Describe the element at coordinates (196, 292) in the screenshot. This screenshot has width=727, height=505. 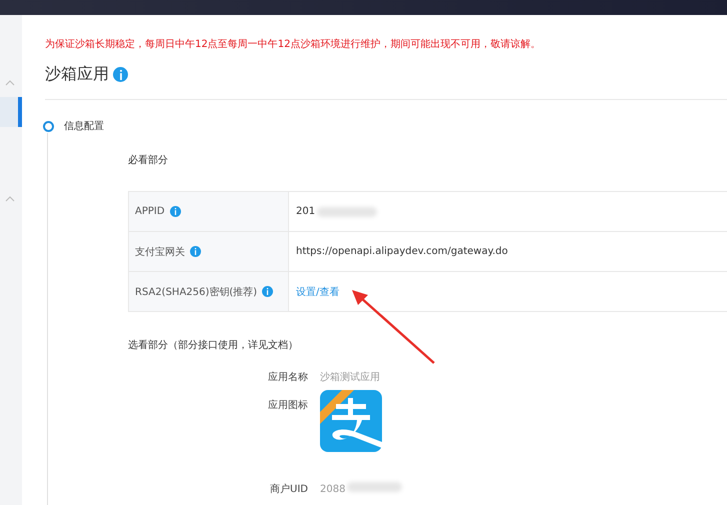
I see `field-label: RSA2(SHA256)密钥(推荐)` at that location.